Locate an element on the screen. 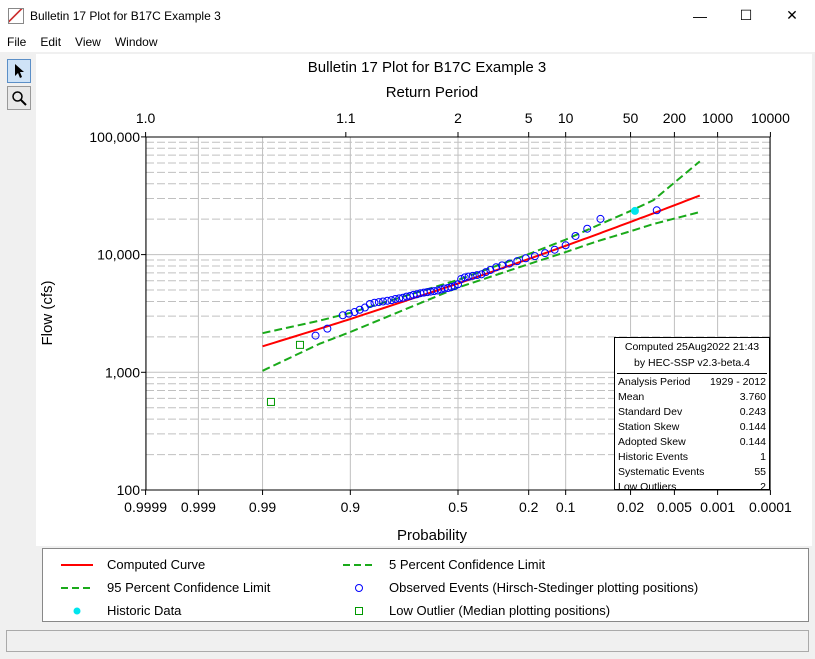 The image size is (815, 659). x-tick-label: 0.99 is located at coordinates (262, 507).